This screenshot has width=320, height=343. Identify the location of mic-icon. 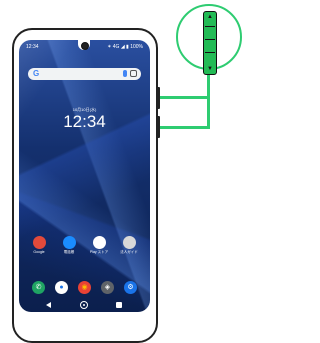
(125, 73).